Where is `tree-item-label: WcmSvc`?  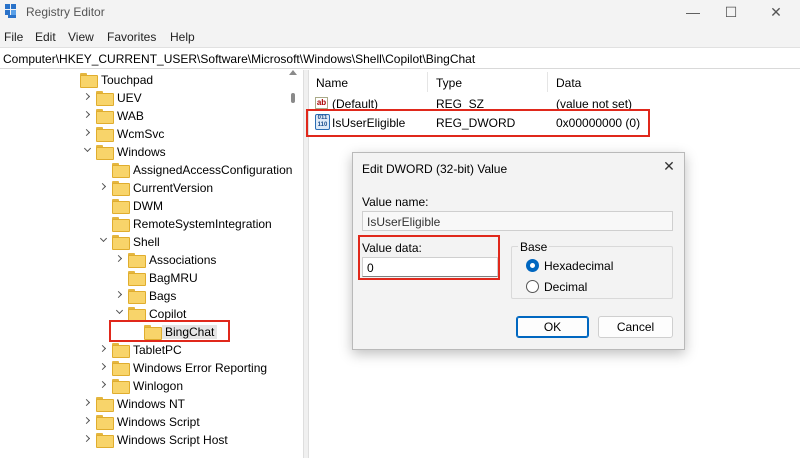
tree-item-label: WcmSvc is located at coordinates (141, 134).